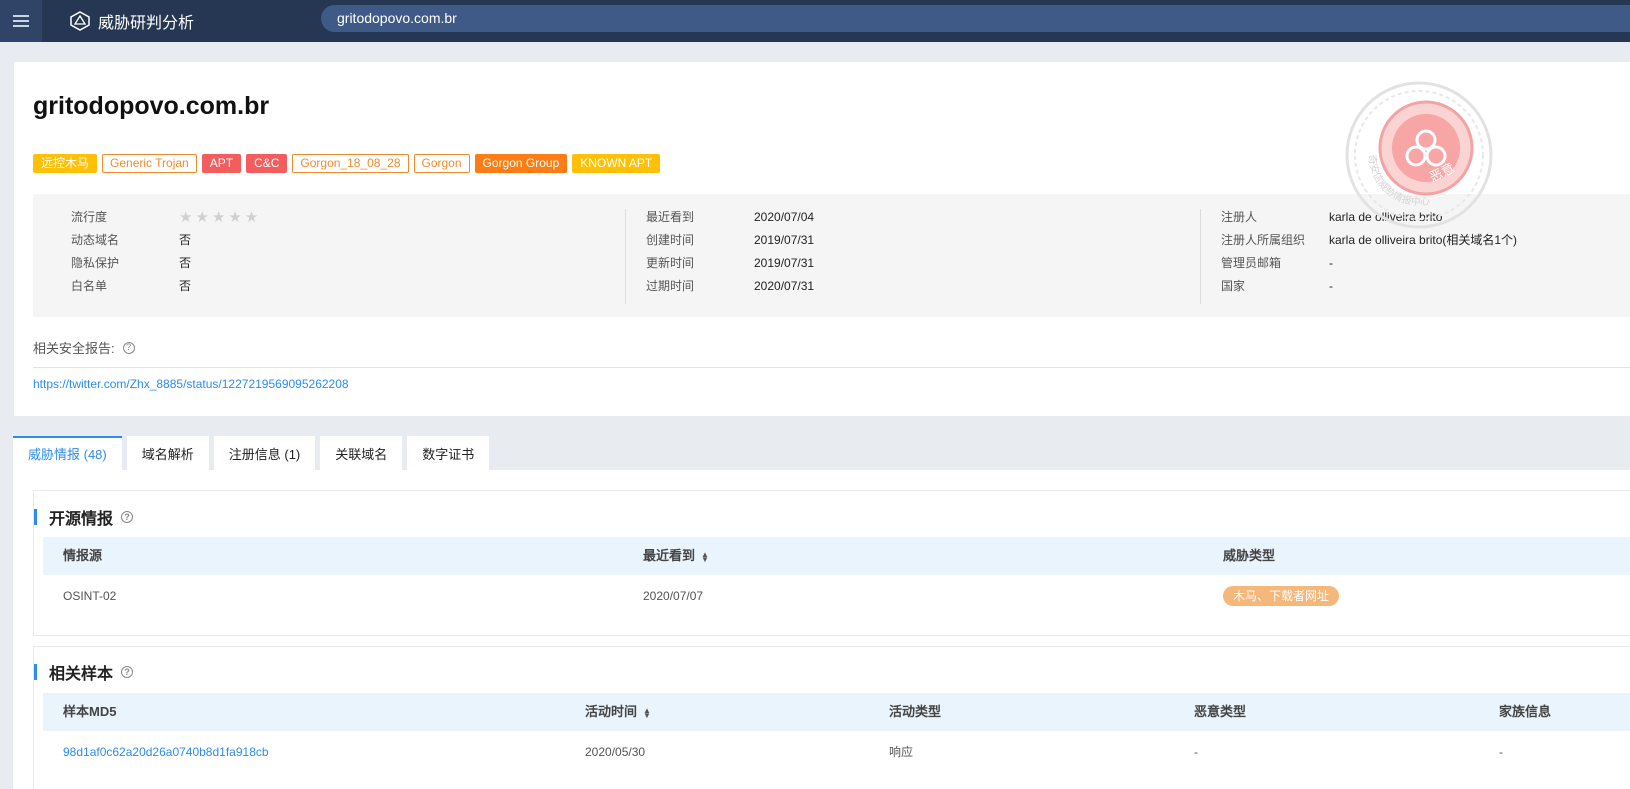 The width and height of the screenshot is (1630, 789). I want to click on search-input: gritodopovo.com.br, so click(975, 18).